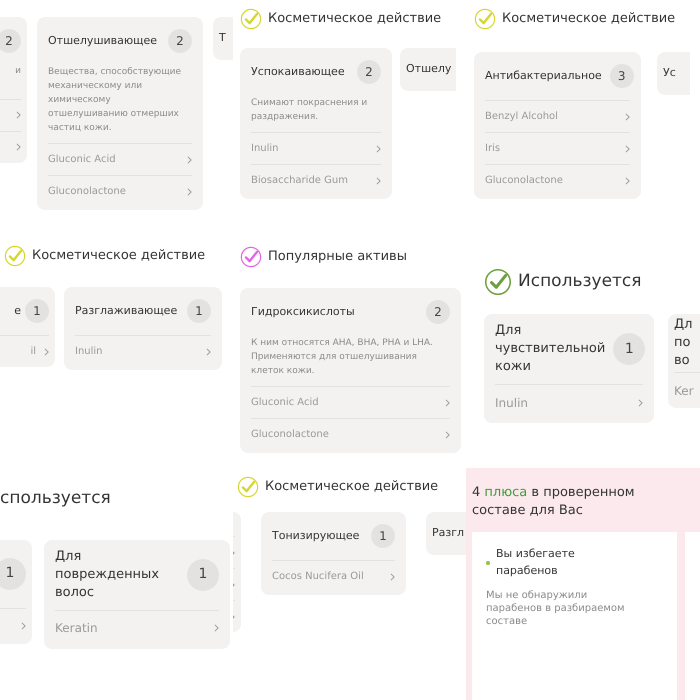 Image resolution: width=700 pixels, height=700 pixels. Describe the element at coordinates (298, 72) in the screenshot. I see `card-title: Успокаивающее` at that location.